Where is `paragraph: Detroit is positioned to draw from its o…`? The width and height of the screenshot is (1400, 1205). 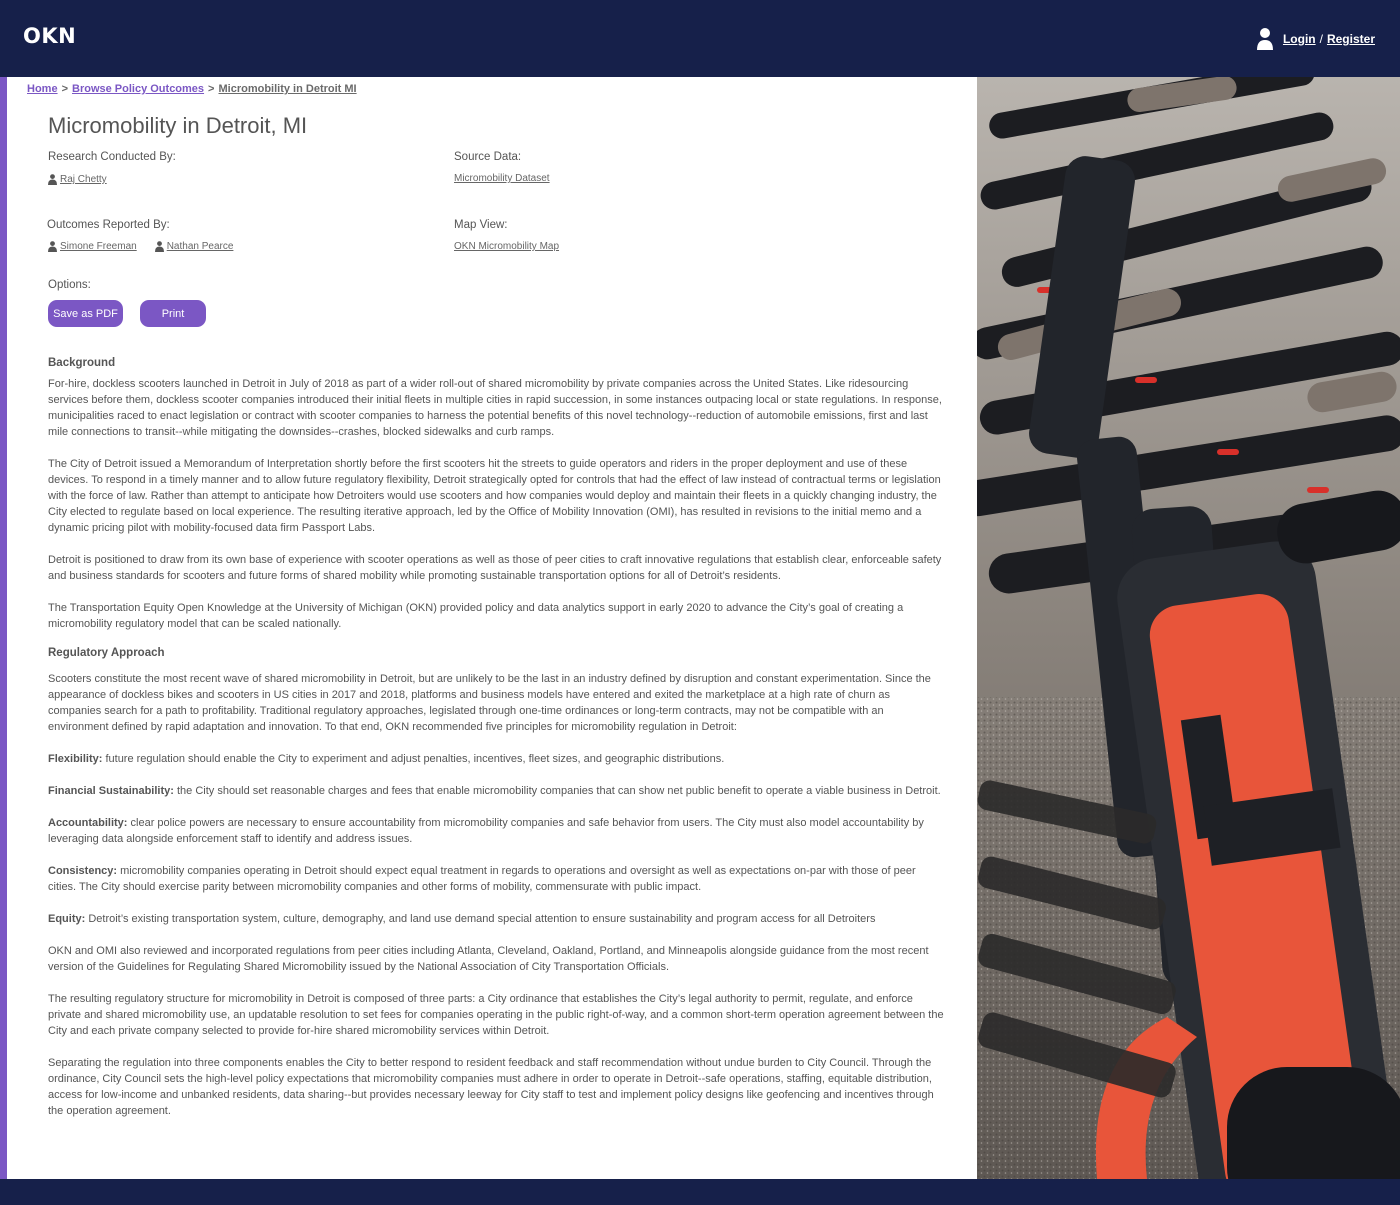
paragraph: Detroit is positioned to draw from its o… is located at coordinates (495, 568).